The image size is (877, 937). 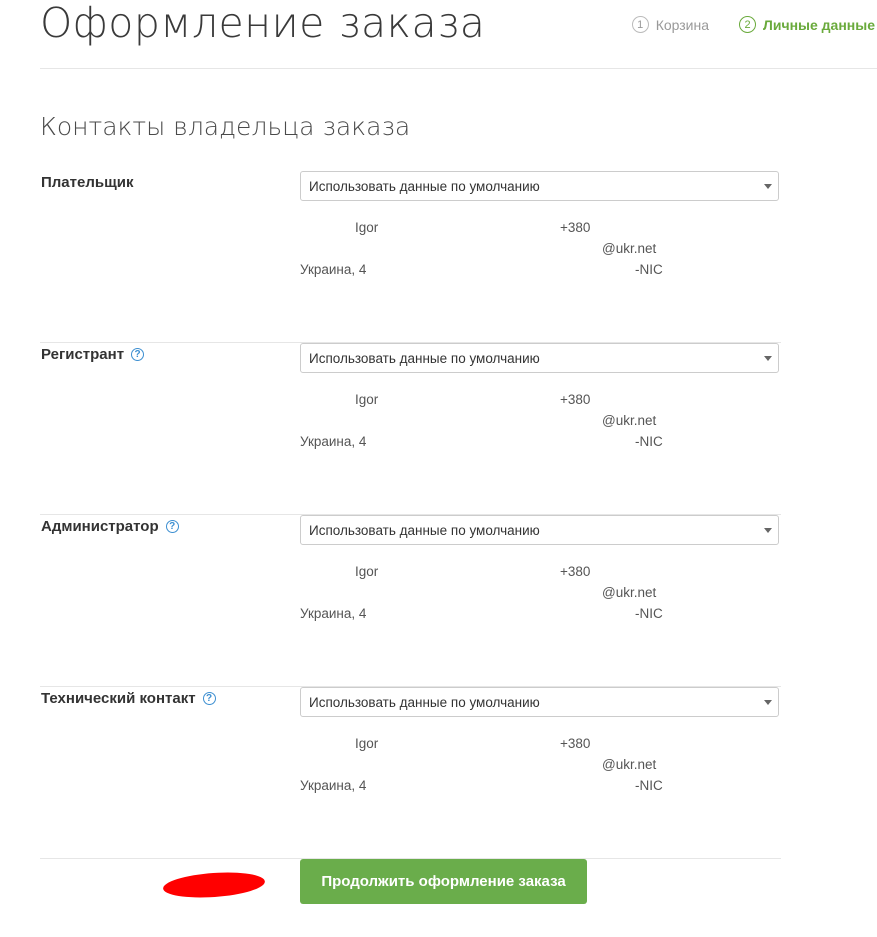 I want to click on contact-label: Плательщик, so click(x=87, y=182).